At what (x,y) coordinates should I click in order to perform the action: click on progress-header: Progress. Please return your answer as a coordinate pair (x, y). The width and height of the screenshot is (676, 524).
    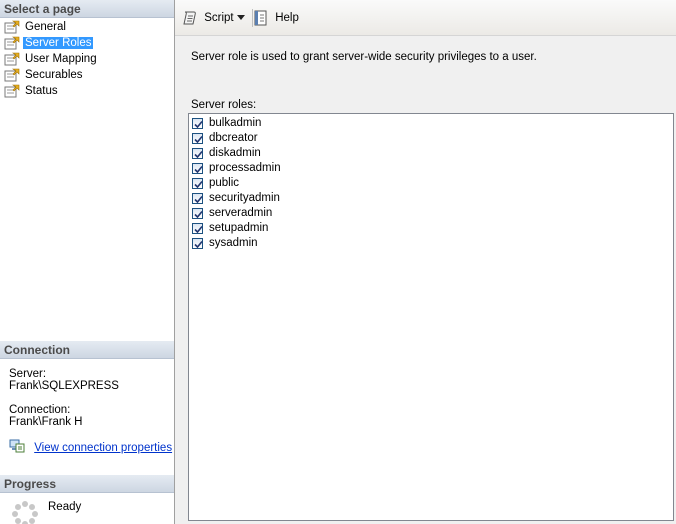
    Looking at the image, I should click on (87, 484).